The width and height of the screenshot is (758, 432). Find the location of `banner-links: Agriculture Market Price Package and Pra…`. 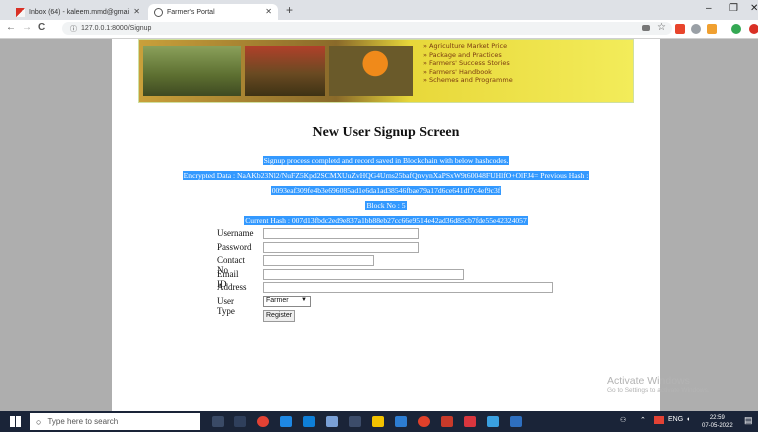

banner-links: Agriculture Market Price Package and Pra… is located at coordinates (468, 63).